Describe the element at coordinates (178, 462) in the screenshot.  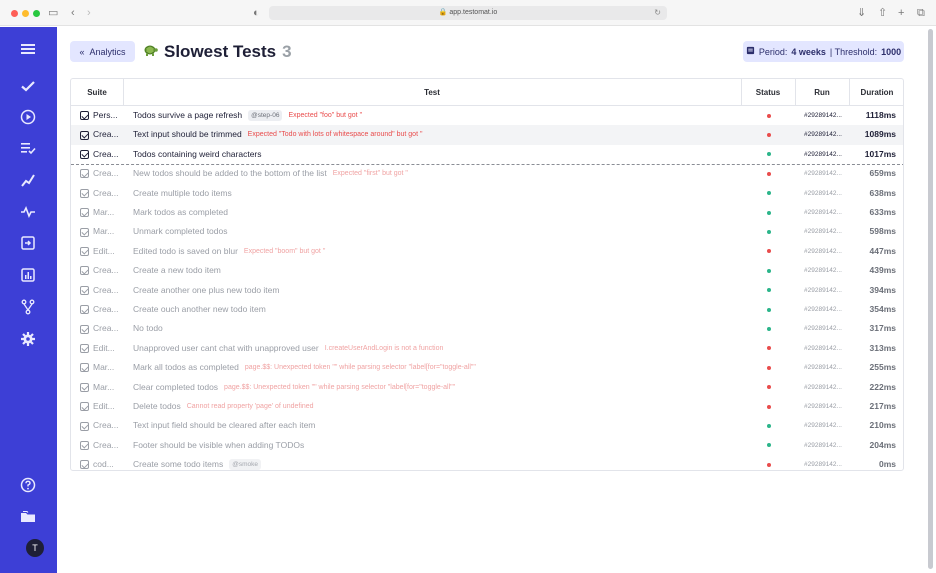
I see `test-title: Create some todo items` at that location.